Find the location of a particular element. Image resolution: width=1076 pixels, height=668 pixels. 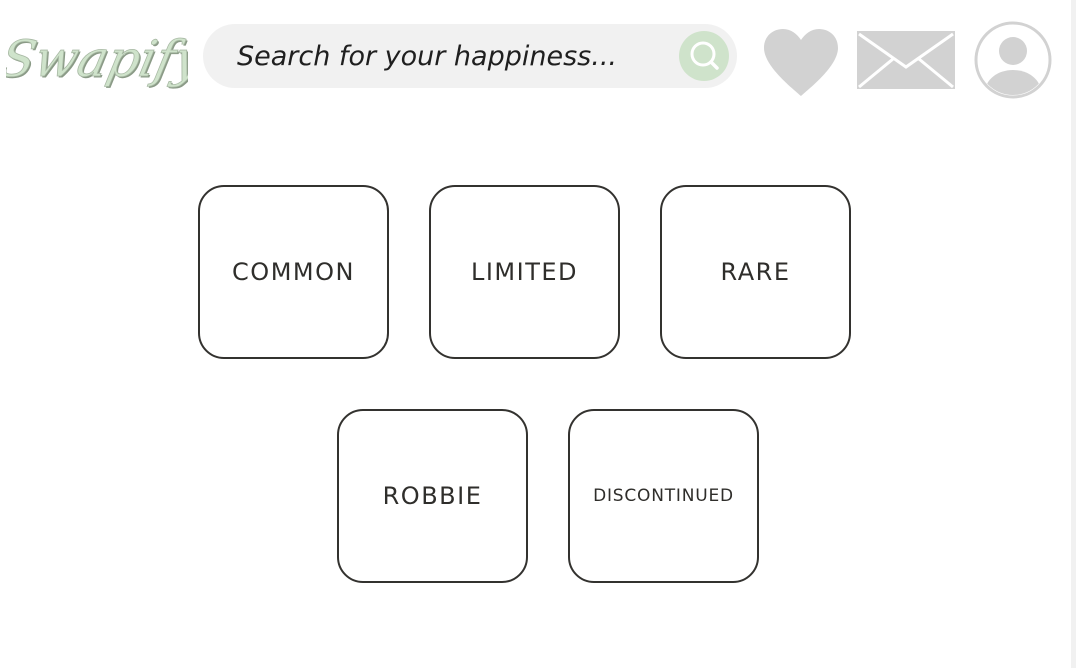

category-label: ROBBIE is located at coordinates (432, 496).